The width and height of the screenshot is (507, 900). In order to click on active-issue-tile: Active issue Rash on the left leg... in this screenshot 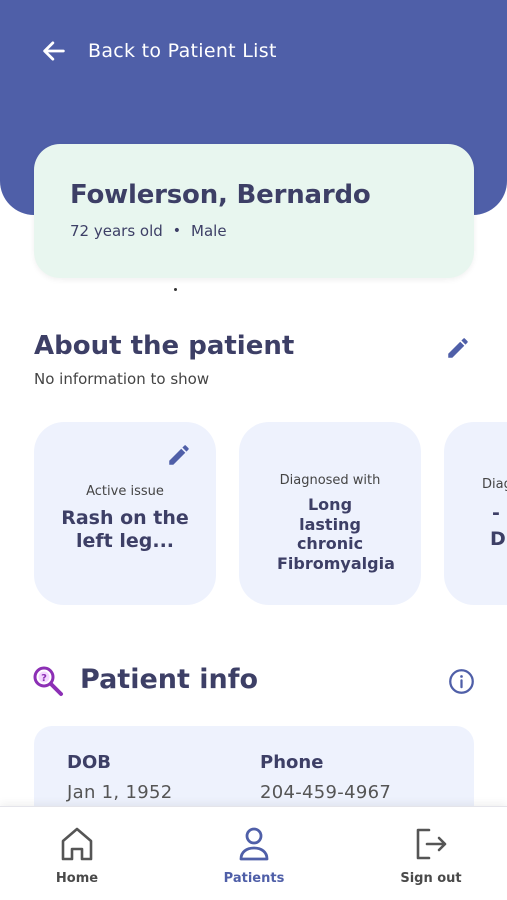, I will do `click(125, 513)`.